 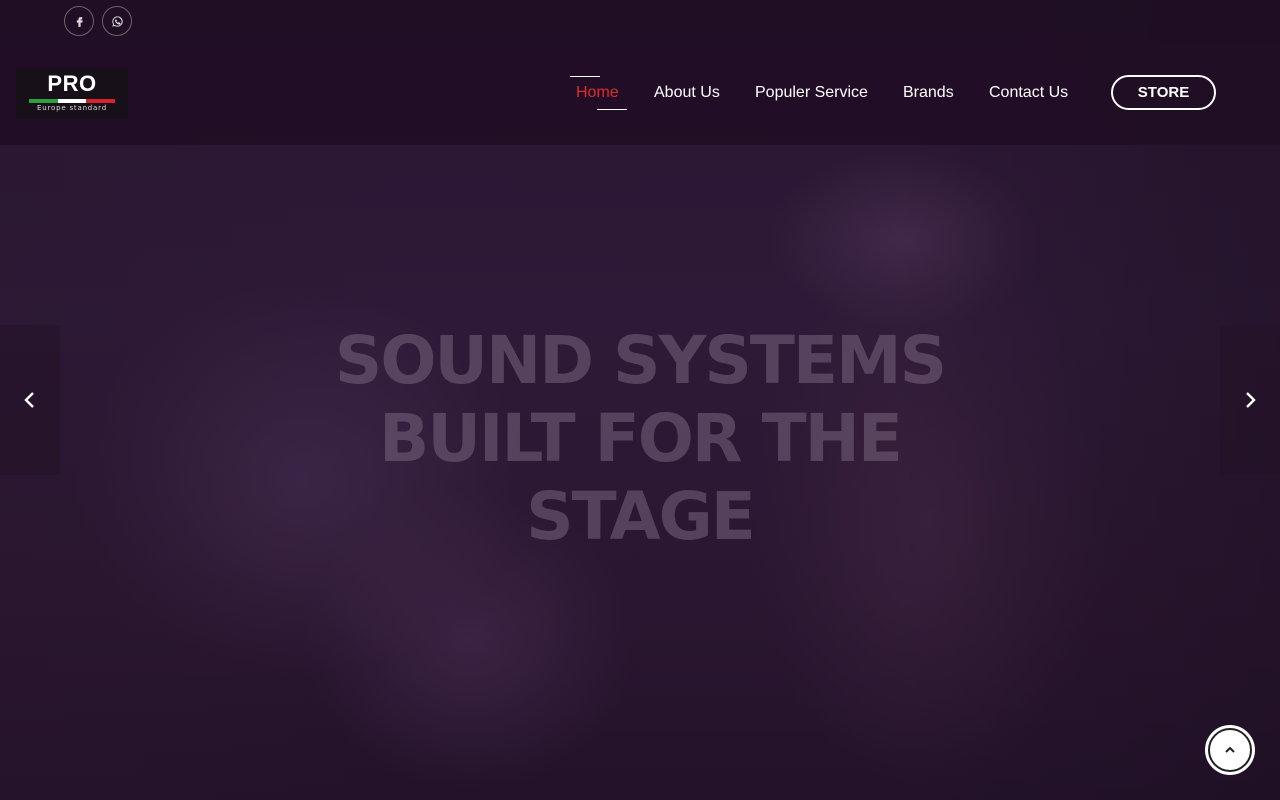 What do you see at coordinates (1028, 93) in the screenshot?
I see `nav-item-contact-us: Contact Us` at bounding box center [1028, 93].